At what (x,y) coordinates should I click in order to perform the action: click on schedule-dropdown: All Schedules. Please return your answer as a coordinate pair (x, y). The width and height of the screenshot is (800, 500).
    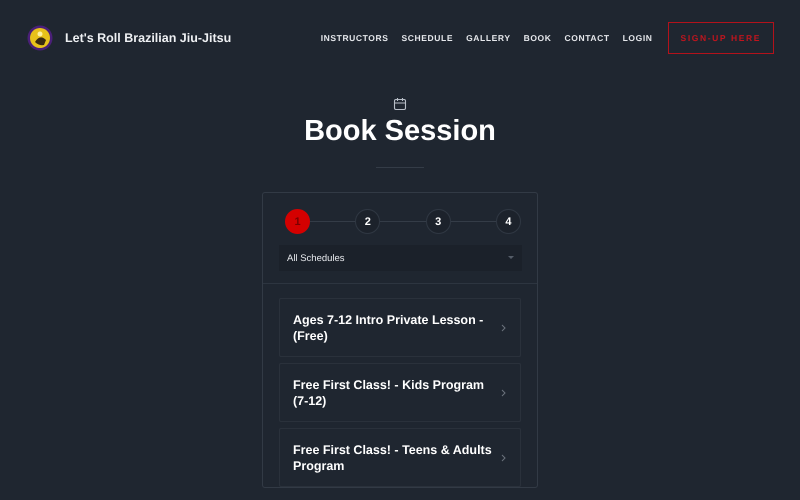
    Looking at the image, I should click on (400, 258).